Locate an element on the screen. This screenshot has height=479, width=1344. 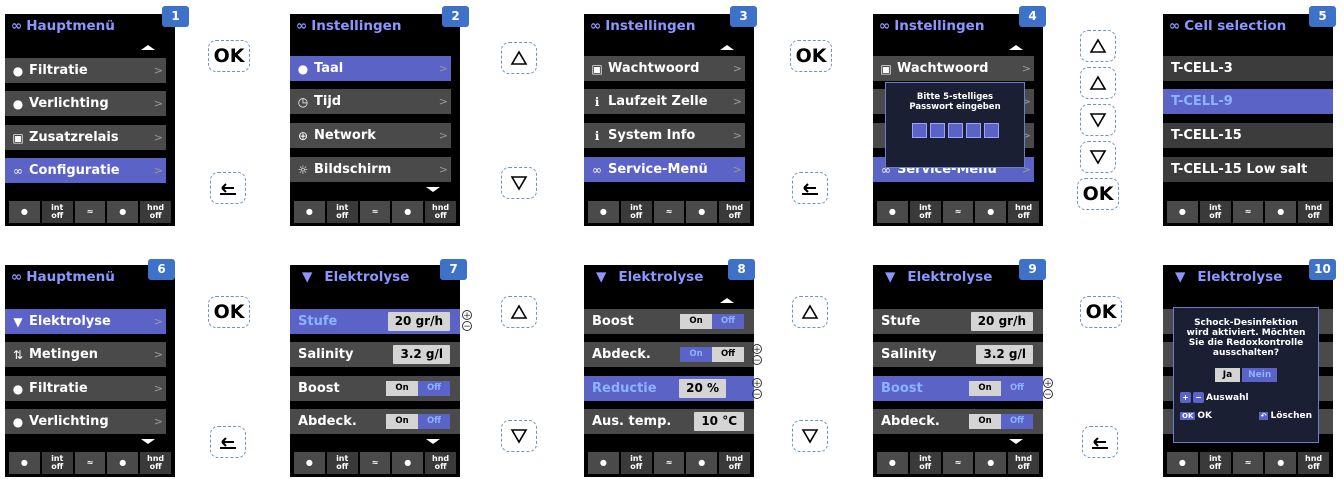
screen-title: ∞ Cell selection is located at coordinates (1228, 26).